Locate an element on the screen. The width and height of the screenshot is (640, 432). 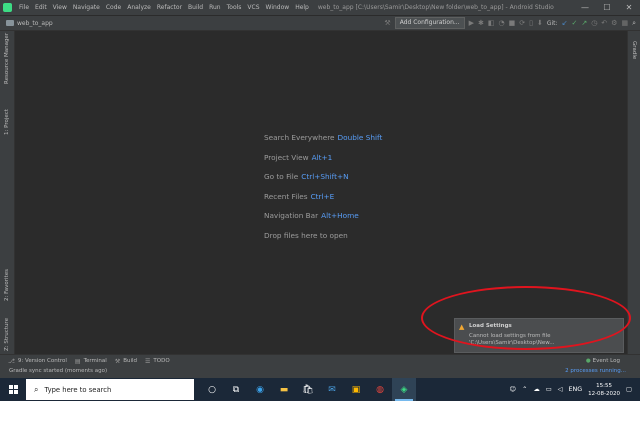
start-button is located at coordinates (13, 389).